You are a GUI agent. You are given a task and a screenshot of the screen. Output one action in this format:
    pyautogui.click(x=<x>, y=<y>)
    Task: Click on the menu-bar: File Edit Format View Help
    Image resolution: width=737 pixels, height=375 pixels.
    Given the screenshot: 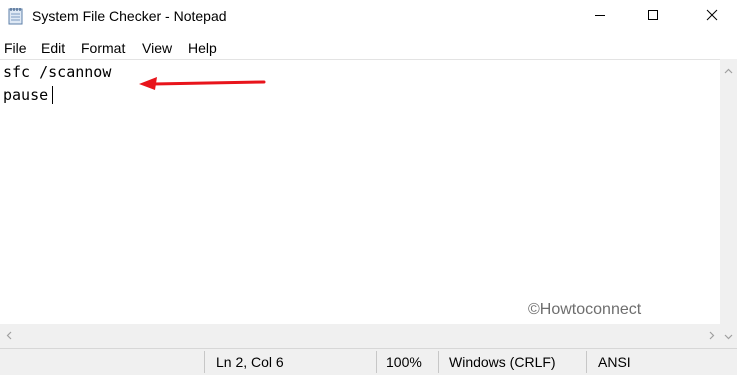 What is the action you would take?
    pyautogui.click(x=368, y=47)
    